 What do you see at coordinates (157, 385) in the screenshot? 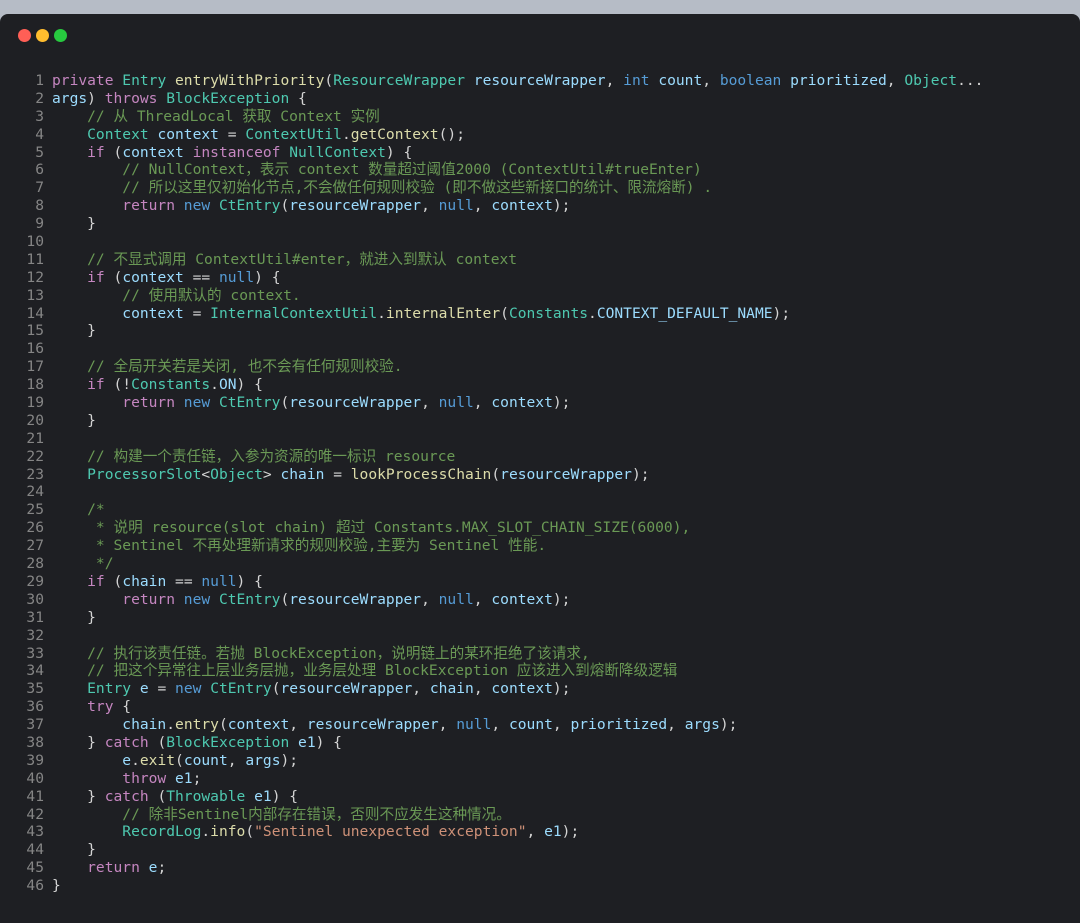
I see `code-text: if (!Constants.ON) {` at bounding box center [157, 385].